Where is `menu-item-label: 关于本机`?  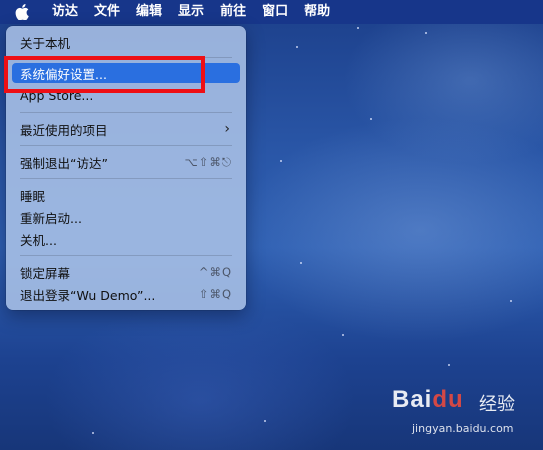 menu-item-label: 关于本机 is located at coordinates (45, 43).